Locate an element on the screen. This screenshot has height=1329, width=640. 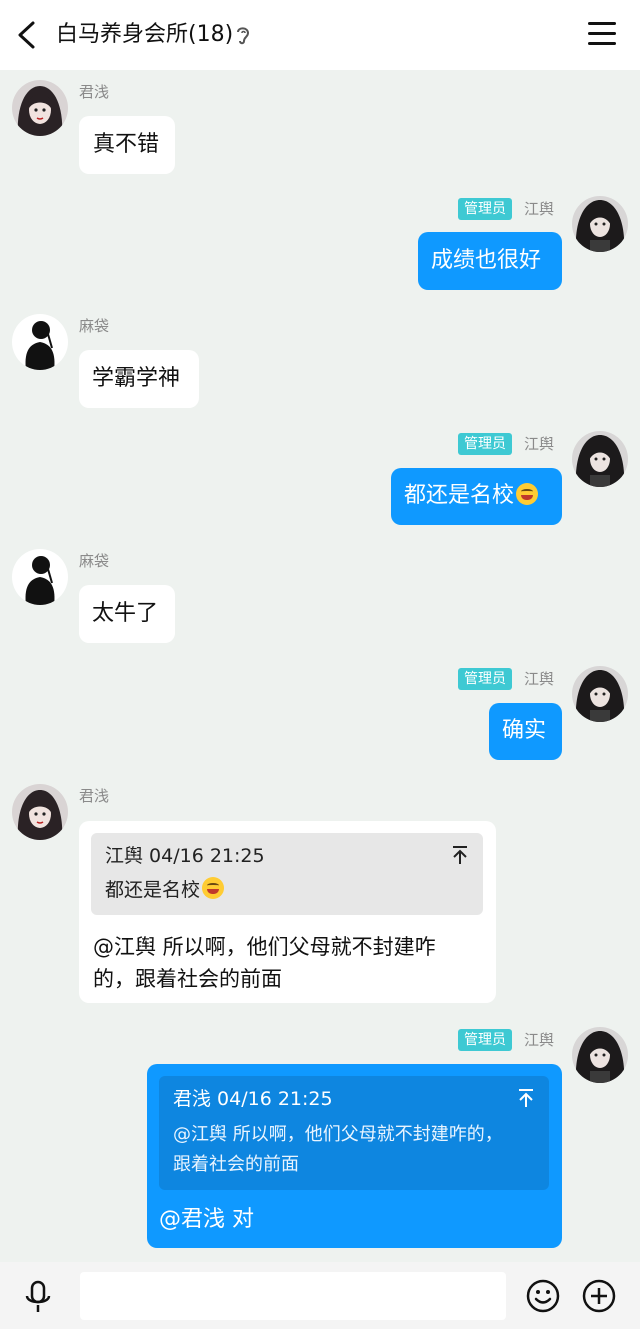
message-bubble: 确实 is located at coordinates (525, 731).